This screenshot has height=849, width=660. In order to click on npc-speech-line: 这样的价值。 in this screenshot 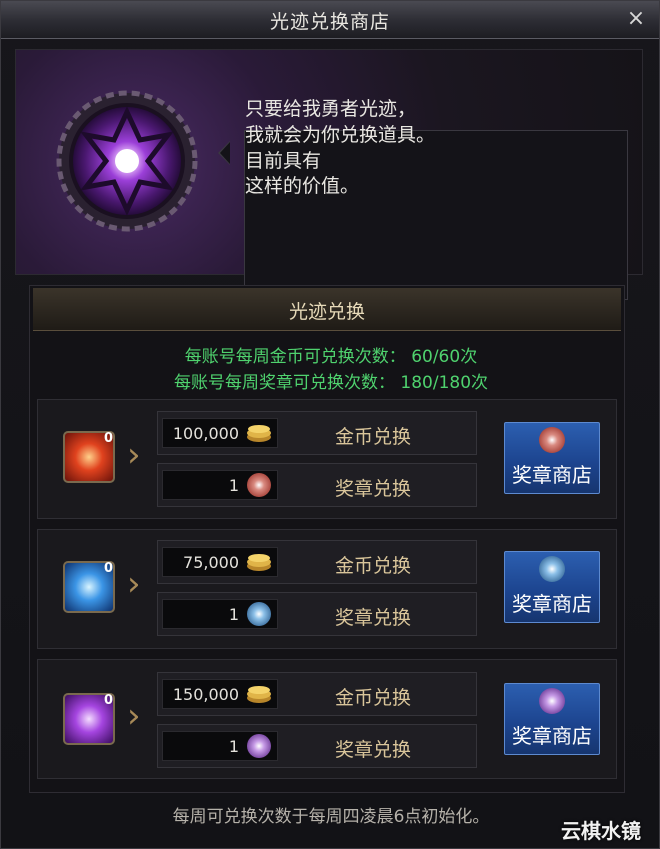, I will do `click(302, 186)`.